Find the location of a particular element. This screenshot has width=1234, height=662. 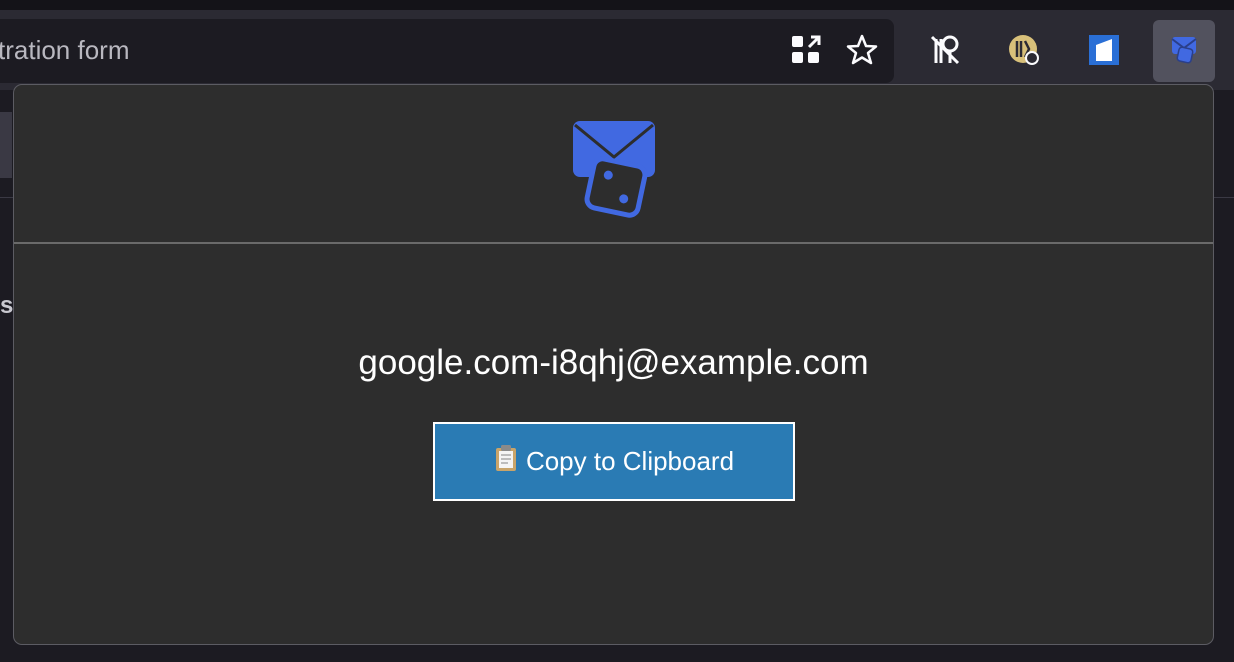

copy-button-label: Copy to Clipboard is located at coordinates (630, 461).